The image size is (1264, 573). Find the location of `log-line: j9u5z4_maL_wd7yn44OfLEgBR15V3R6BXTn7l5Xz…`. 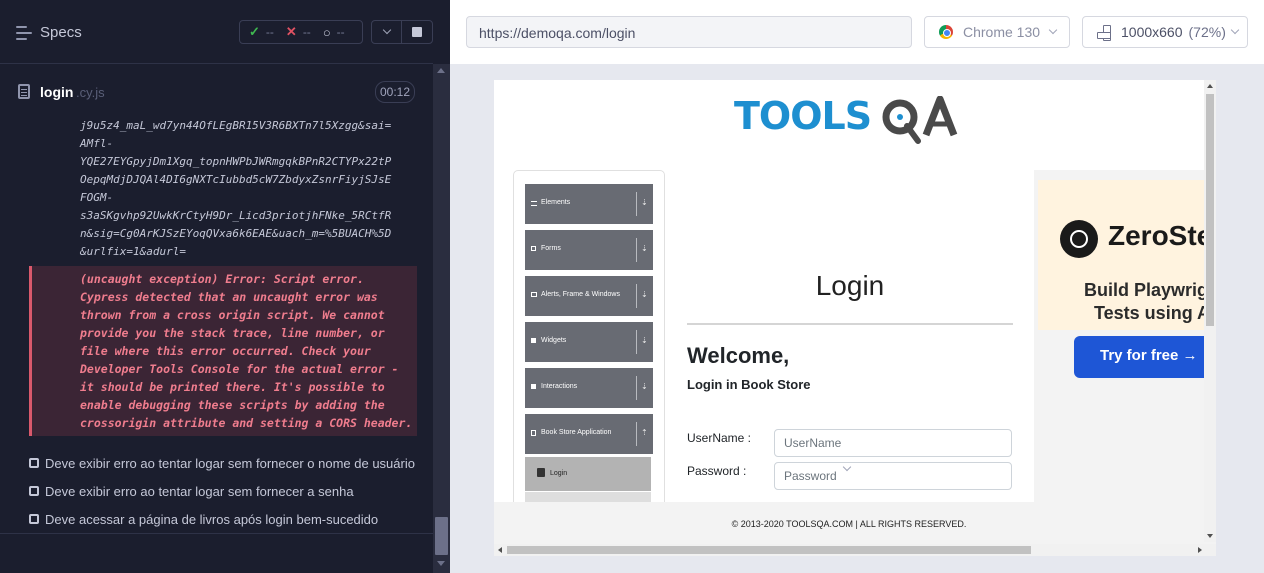

log-line: j9u5z4_maL_wd7yn44OfLEgBR15V3R6BXTn7l5Xz… is located at coordinates (236, 125).